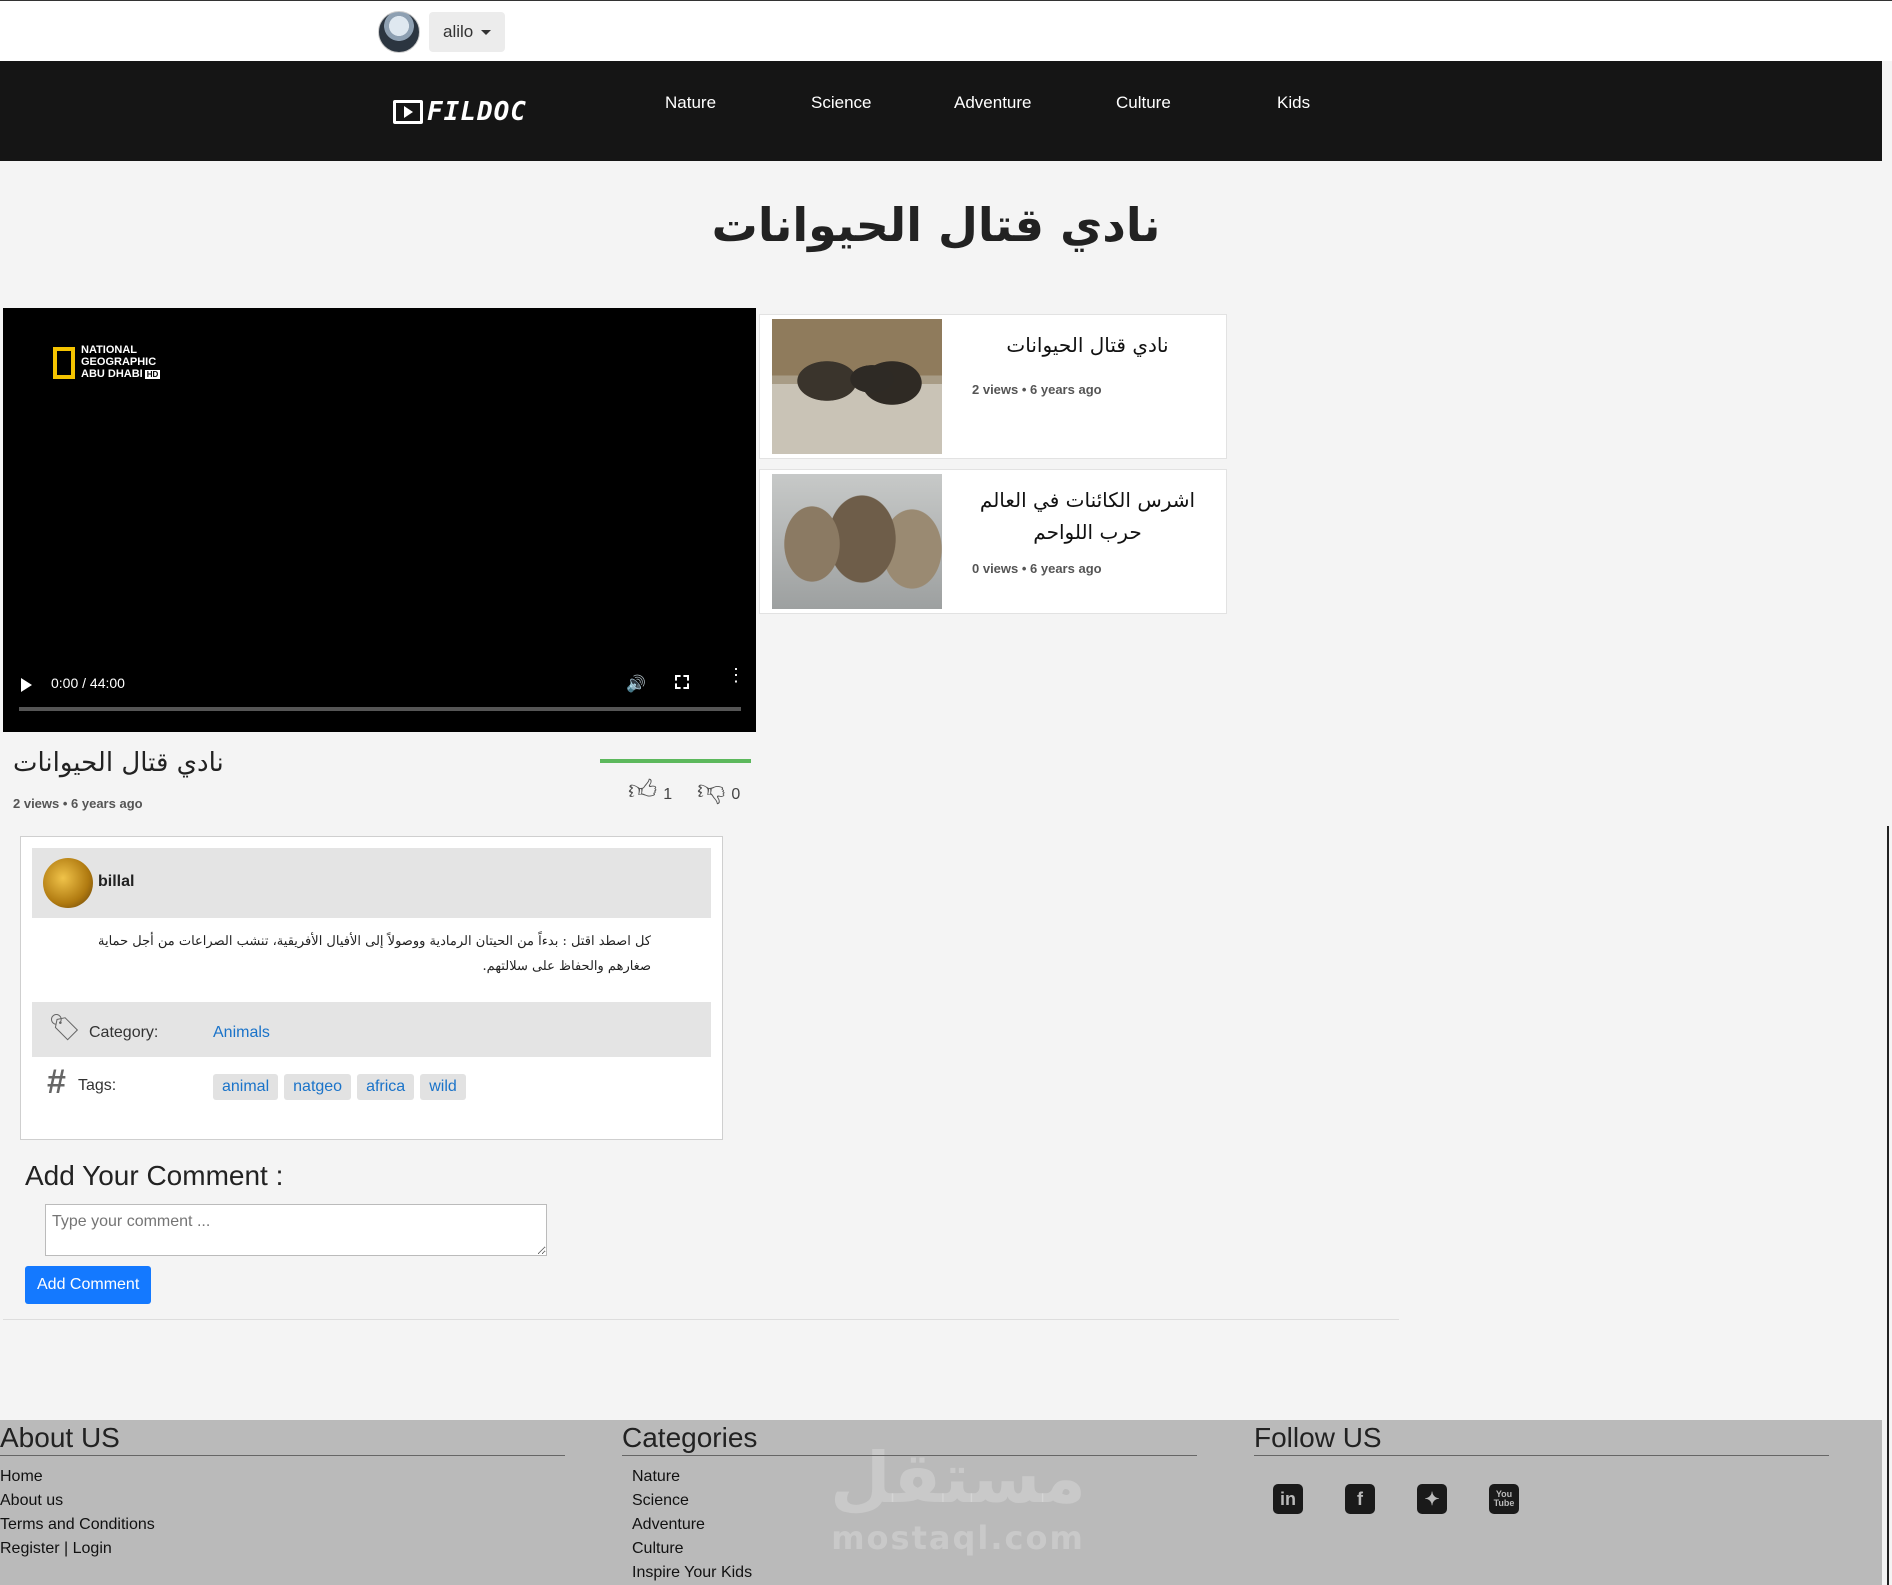  I want to click on comment-input, so click(296, 1230).